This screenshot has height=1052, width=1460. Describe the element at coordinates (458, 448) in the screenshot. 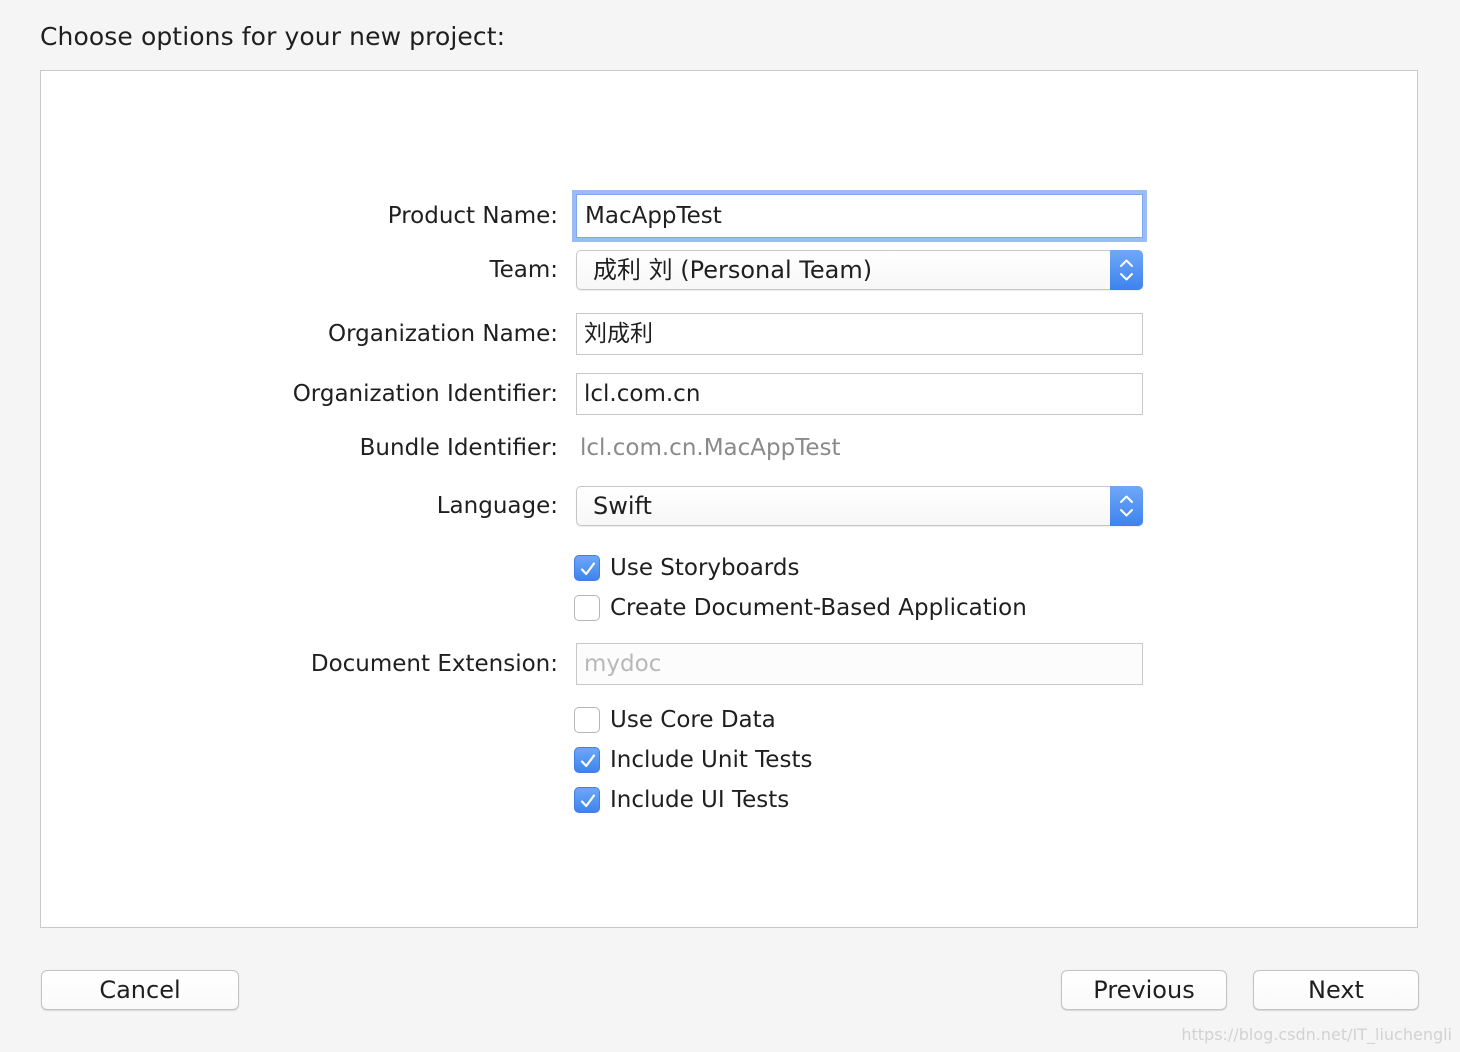

I see `bundle-identifier-label: Bundle Identifier:` at that location.